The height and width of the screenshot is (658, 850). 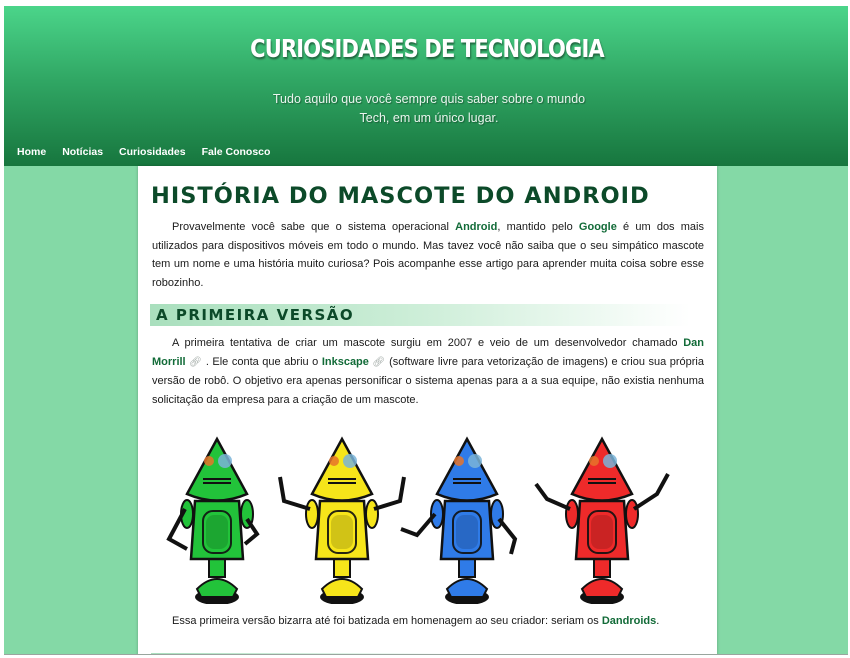 What do you see at coordinates (602, 520) in the screenshot?
I see `red-robot` at bounding box center [602, 520].